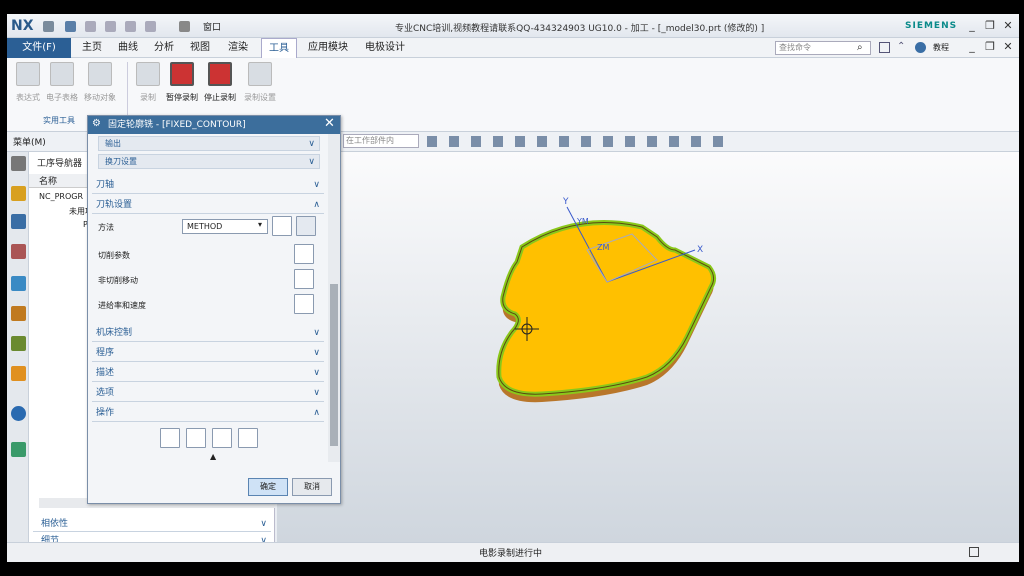 The height and width of the screenshot is (576, 1024). Describe the element at coordinates (385, 48) in the screenshot. I see `tab-electrode-design: 电极设计` at that location.